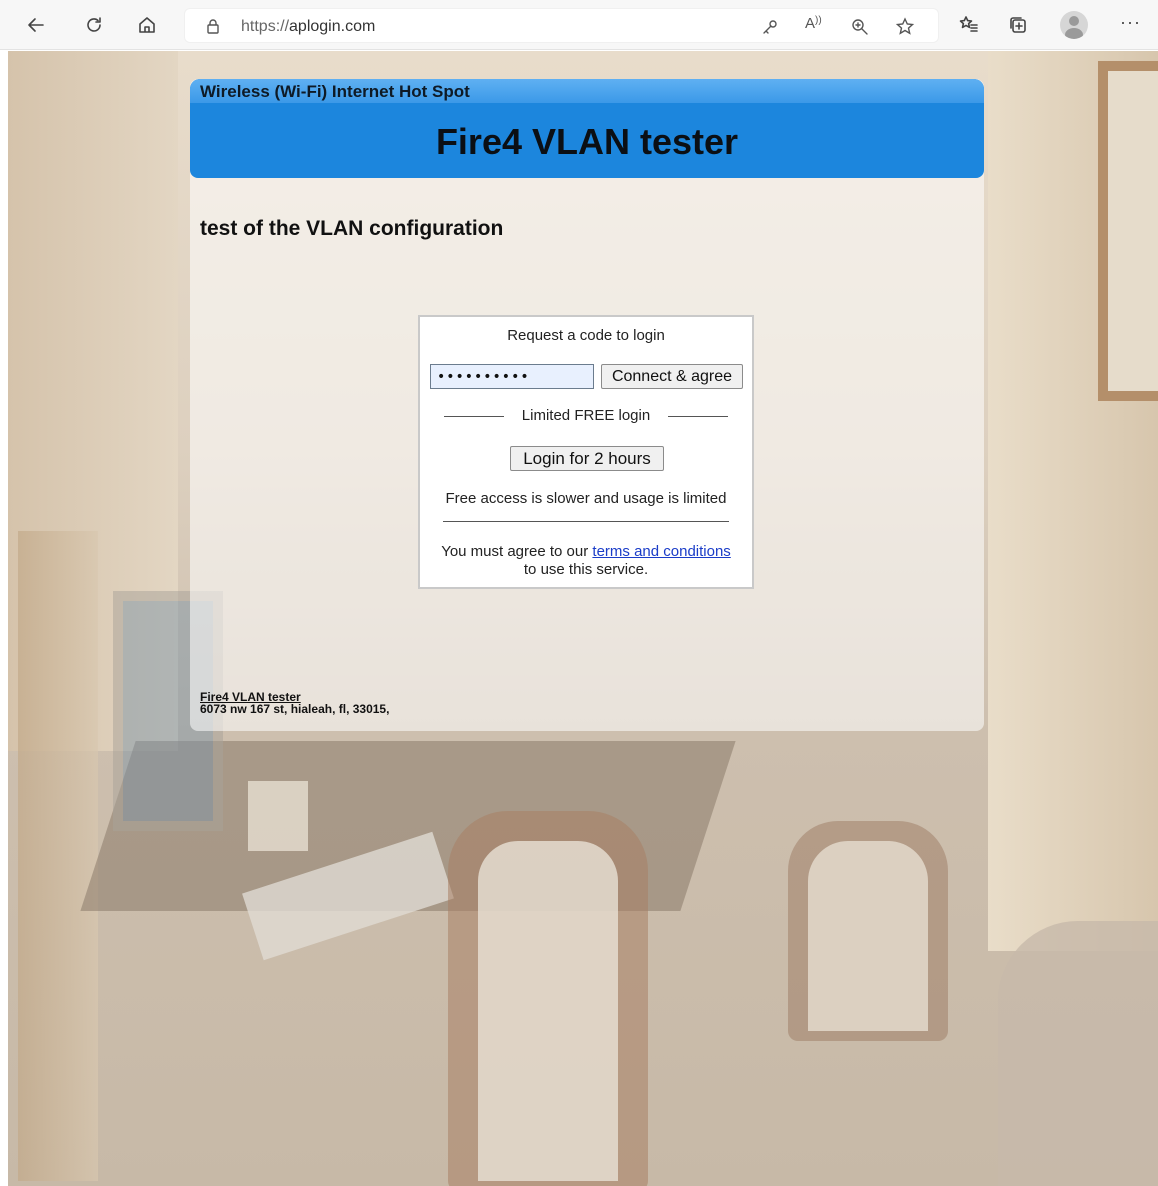 The width and height of the screenshot is (1158, 1186). I want to click on key-icon, so click(770, 27).